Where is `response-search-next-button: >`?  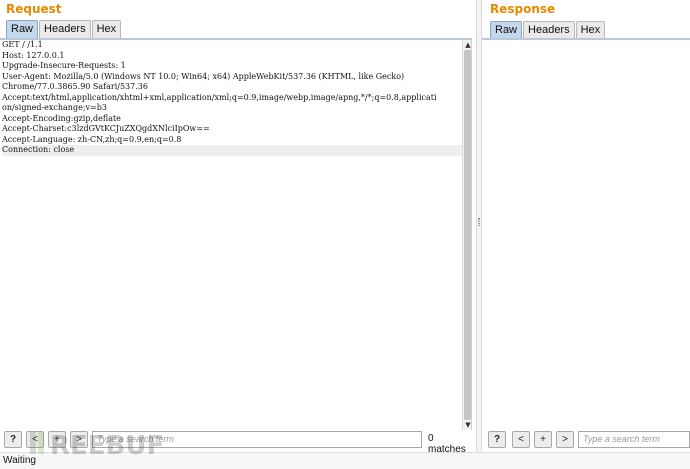 response-search-next-button: > is located at coordinates (565, 439).